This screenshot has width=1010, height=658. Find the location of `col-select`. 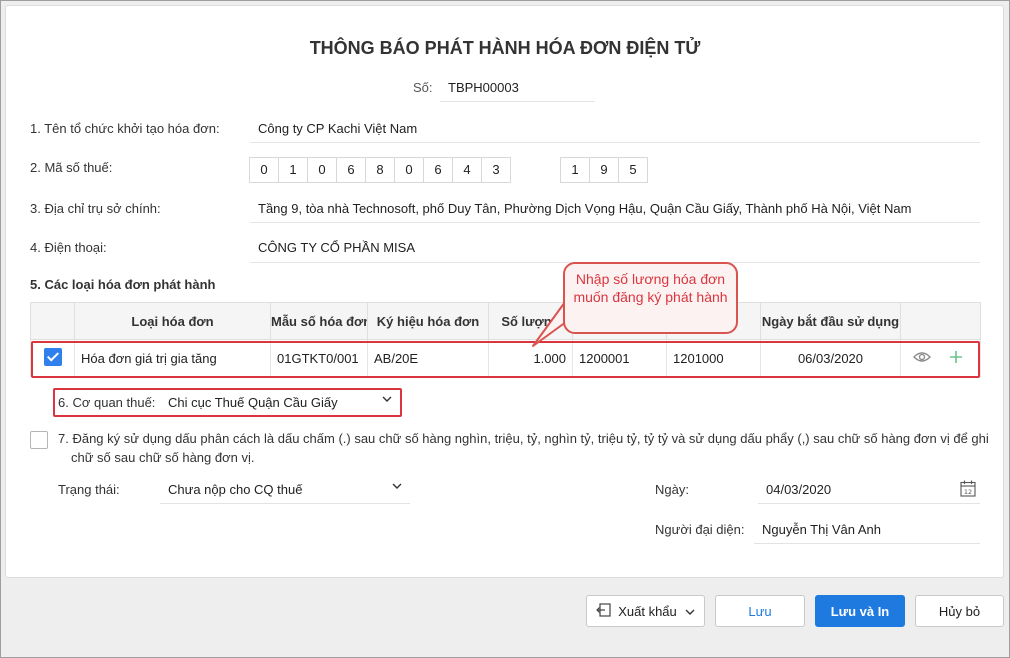

col-select is located at coordinates (52, 321).